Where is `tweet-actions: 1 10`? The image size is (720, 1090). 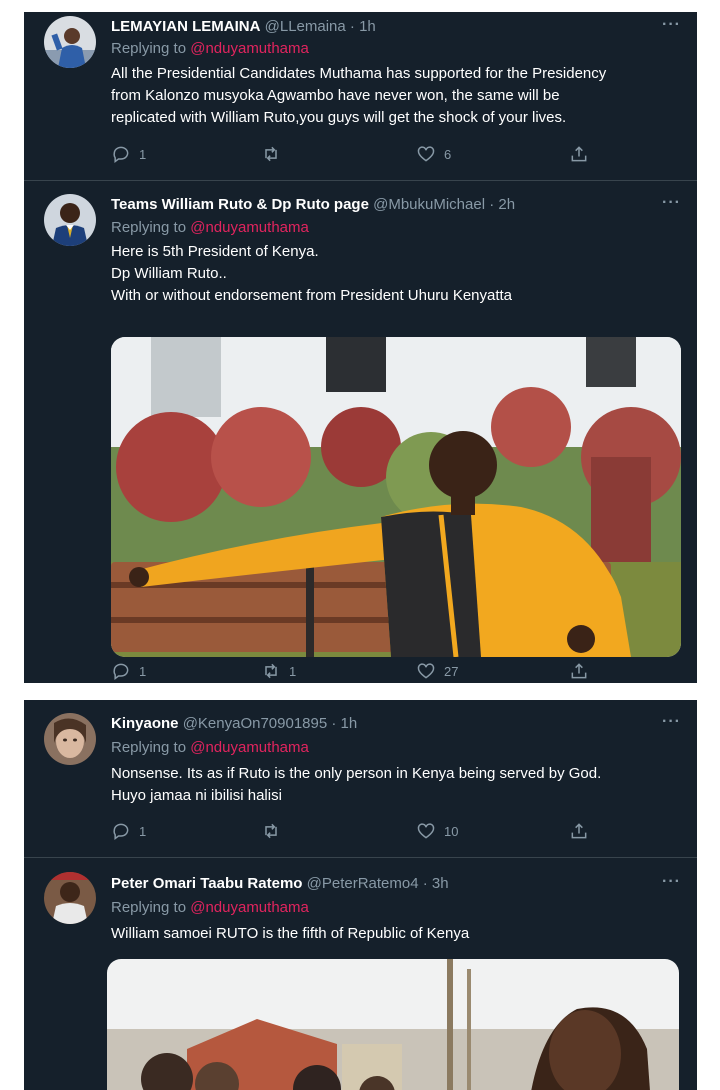
tweet-actions: 1 10 is located at coordinates (351, 832).